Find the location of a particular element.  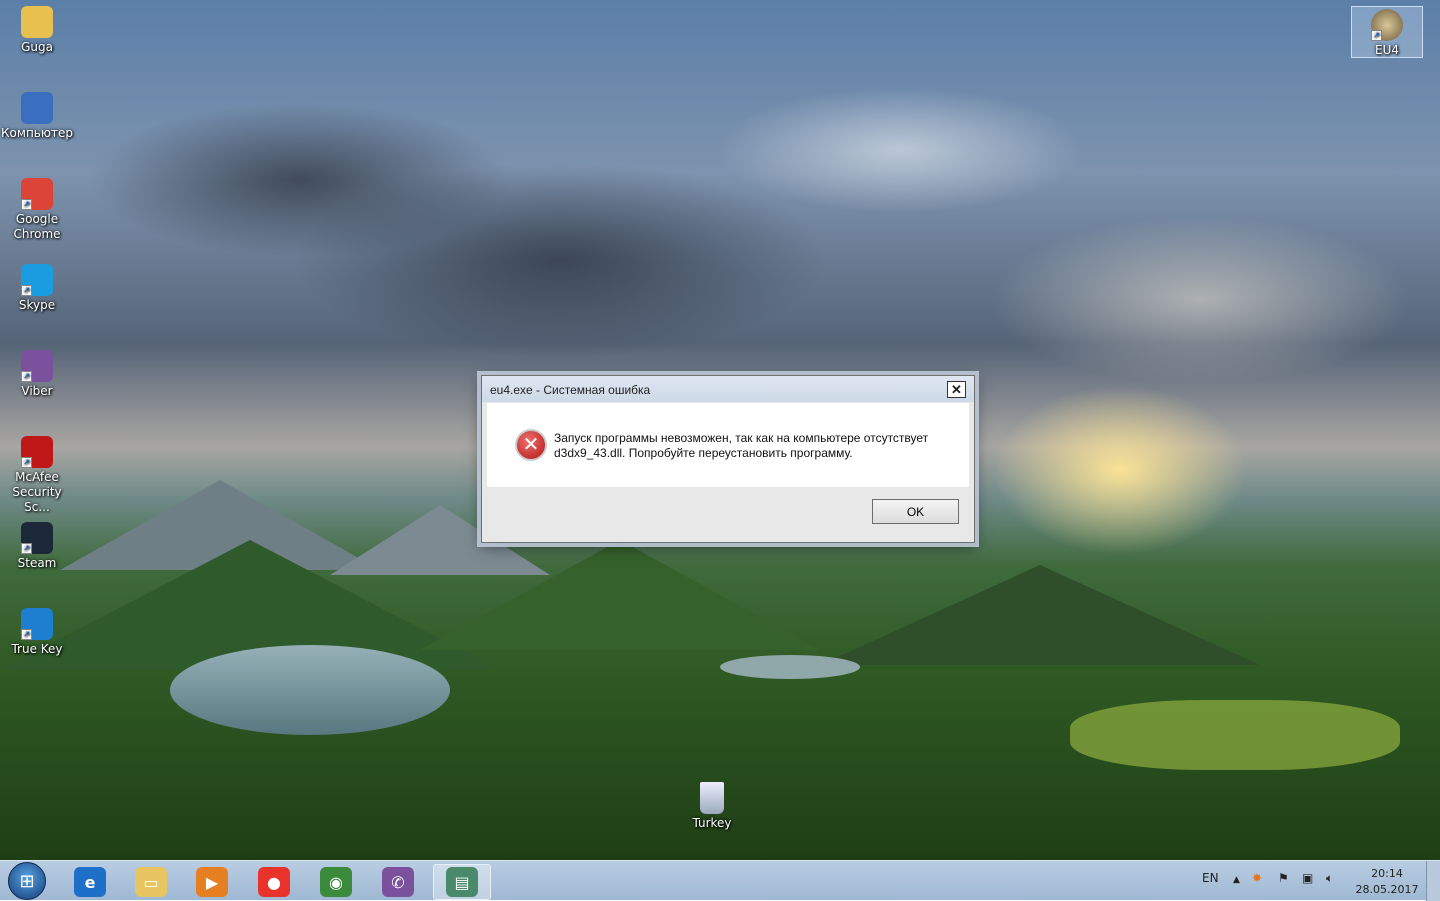

desktop-icon-chrome: ↗ Google Chrome is located at coordinates (37, 210).